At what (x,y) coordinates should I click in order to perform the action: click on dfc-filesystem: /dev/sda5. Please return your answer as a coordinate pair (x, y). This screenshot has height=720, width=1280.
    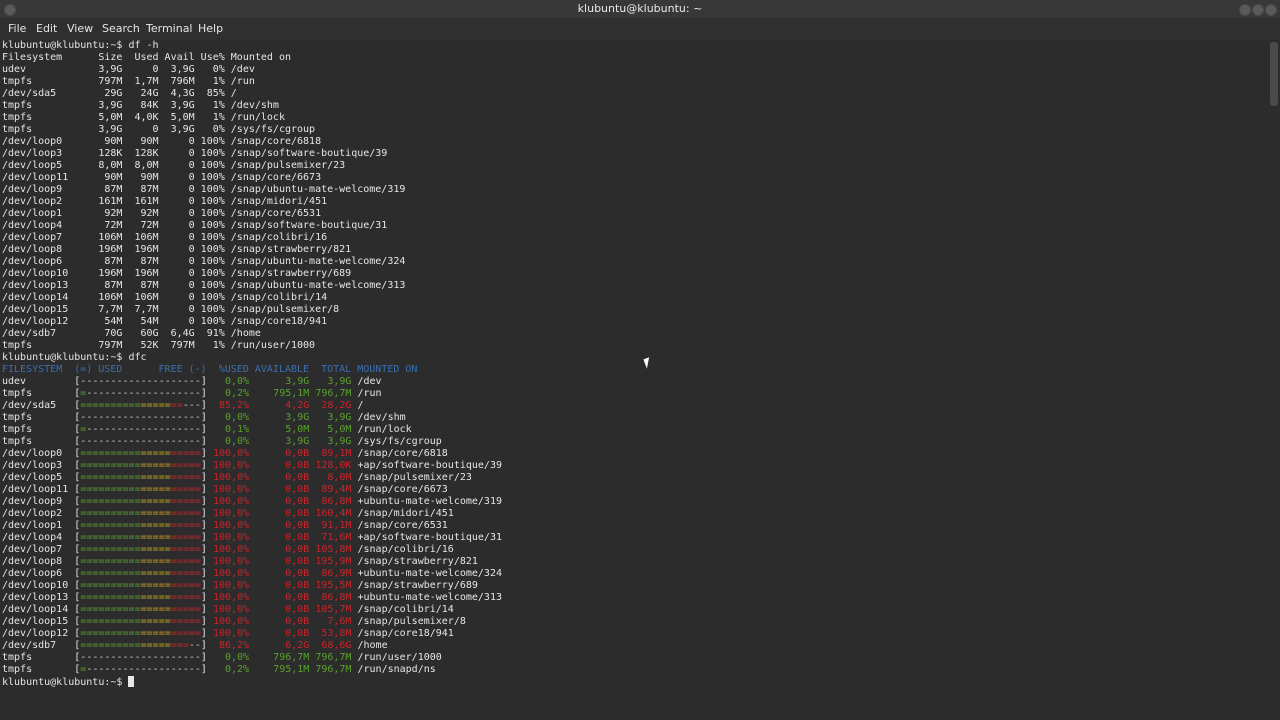
    Looking at the image, I should click on (38, 405).